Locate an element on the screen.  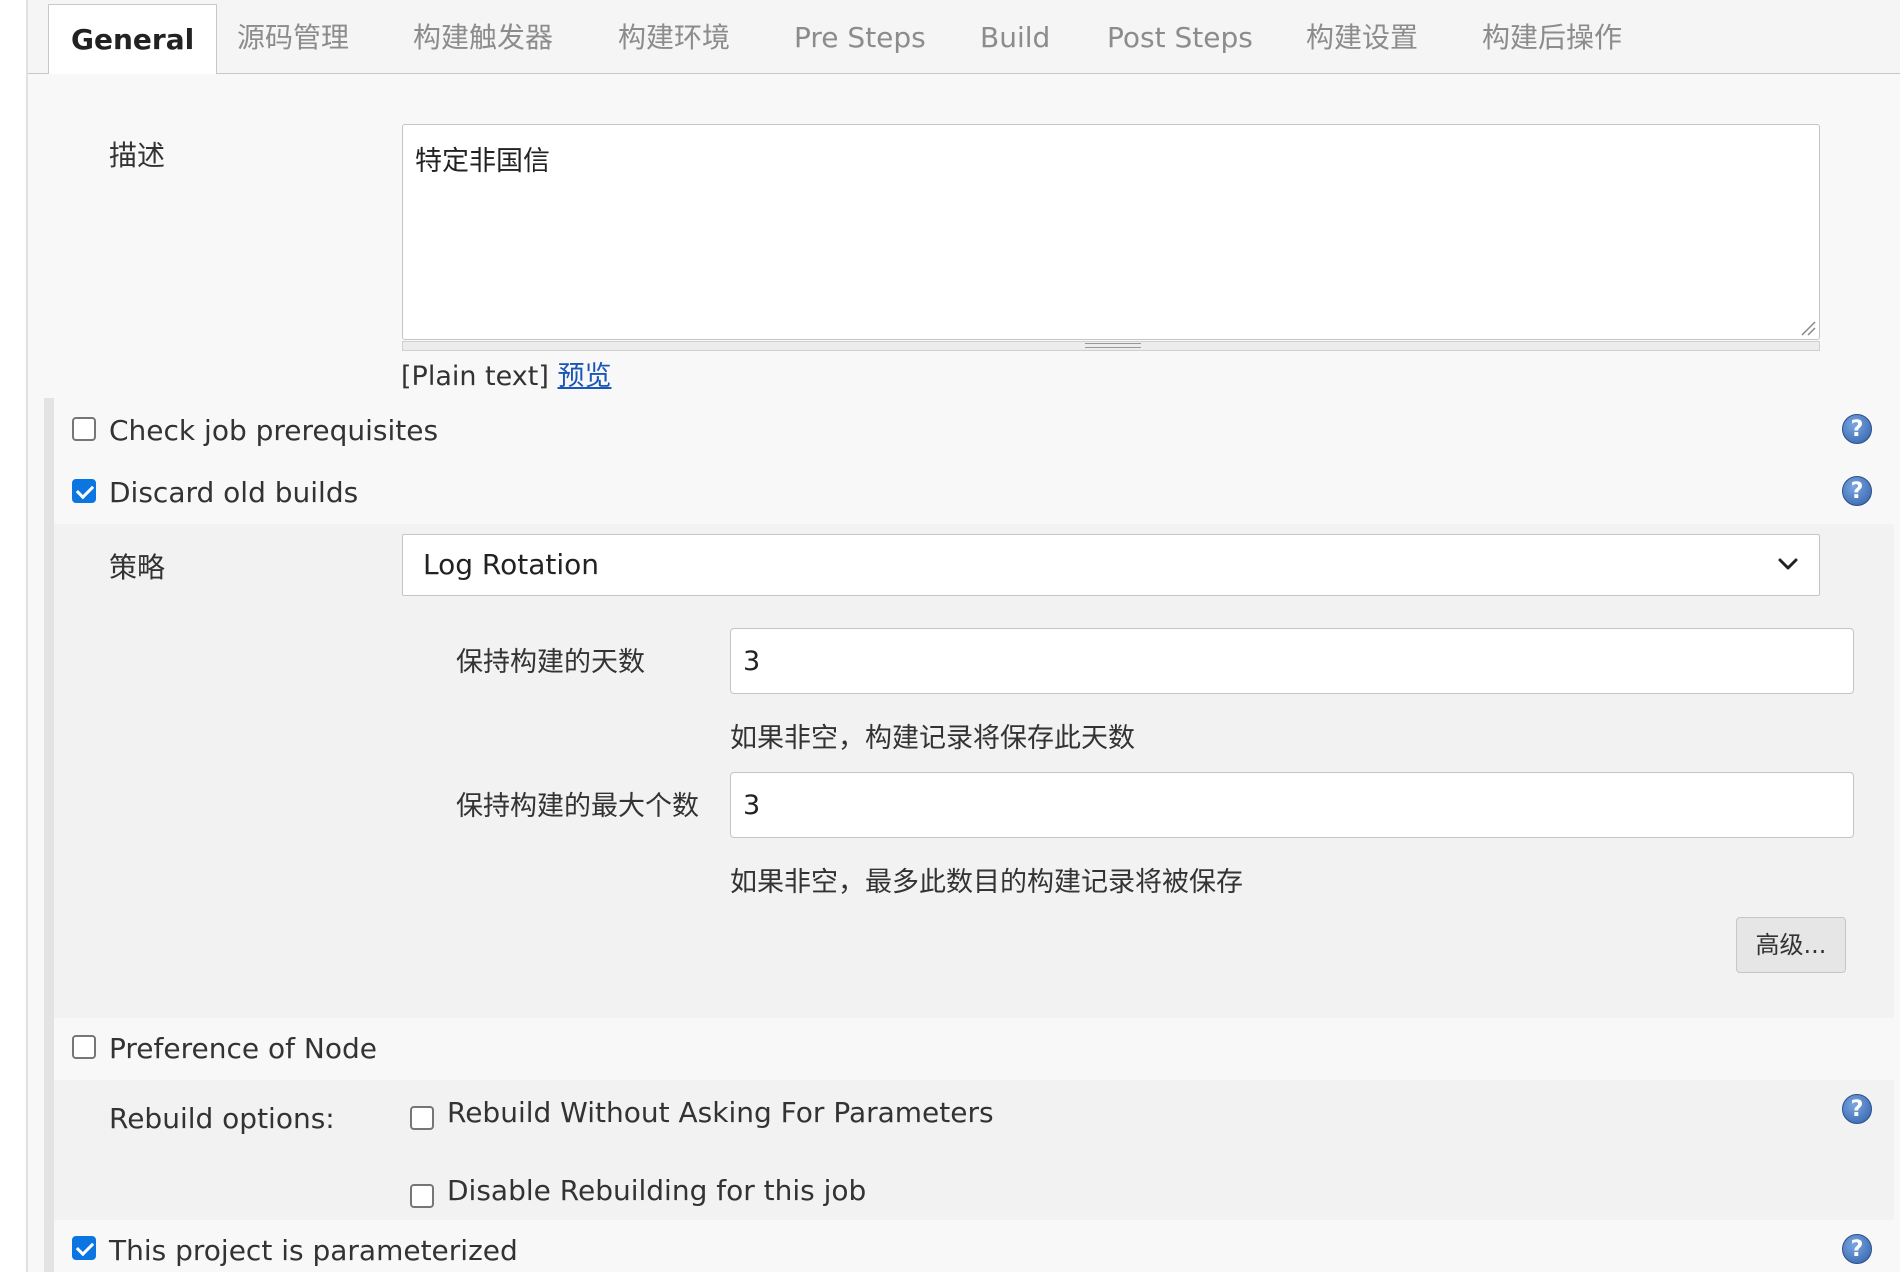
days-to-keep-hint: 如果非空，构建记录将保存此天数 is located at coordinates (932, 738).